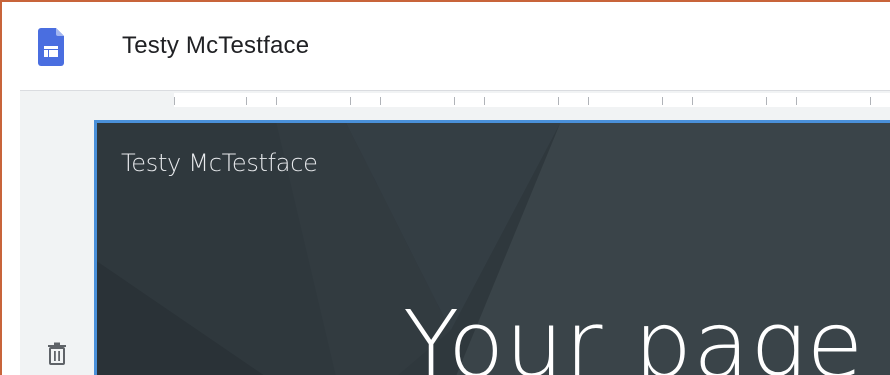  I want to click on google-sites-icon, so click(51, 47).